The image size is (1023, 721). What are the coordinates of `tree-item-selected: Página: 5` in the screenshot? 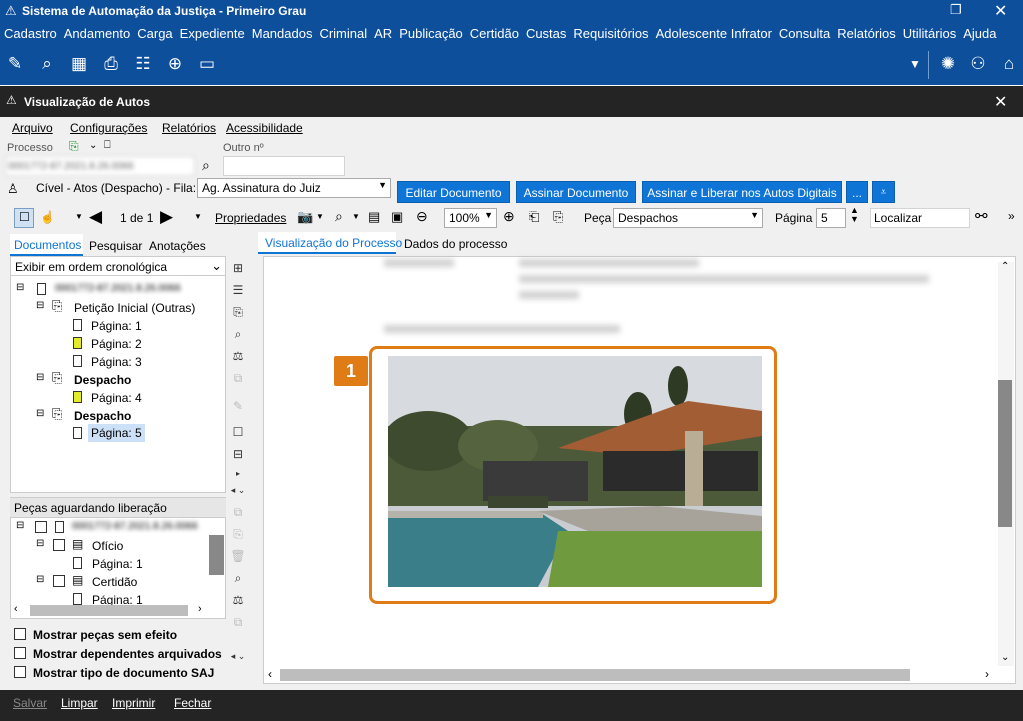 It's located at (116, 433).